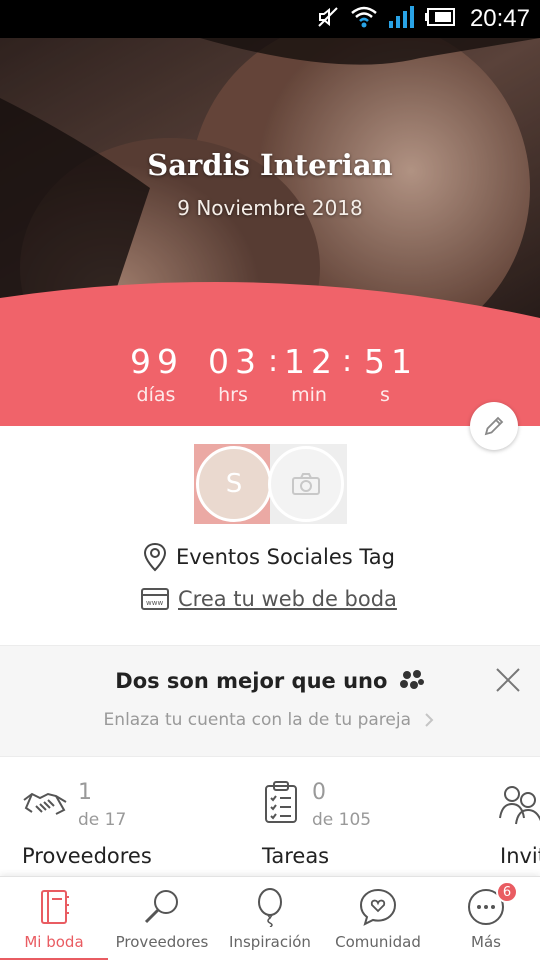  I want to click on svg-text: www, so click(154, 603).